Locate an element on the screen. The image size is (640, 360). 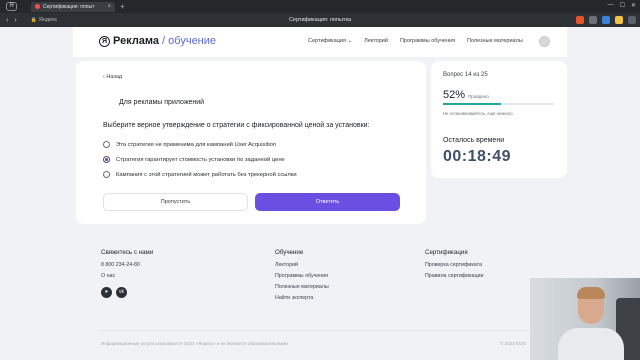
extensions-bar is located at coordinates (606, 20).